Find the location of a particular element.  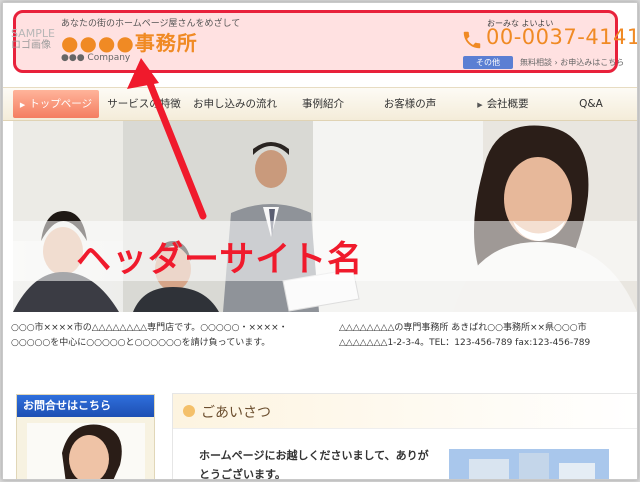

nav-item-voice: お客様の声 is located at coordinates (410, 104).